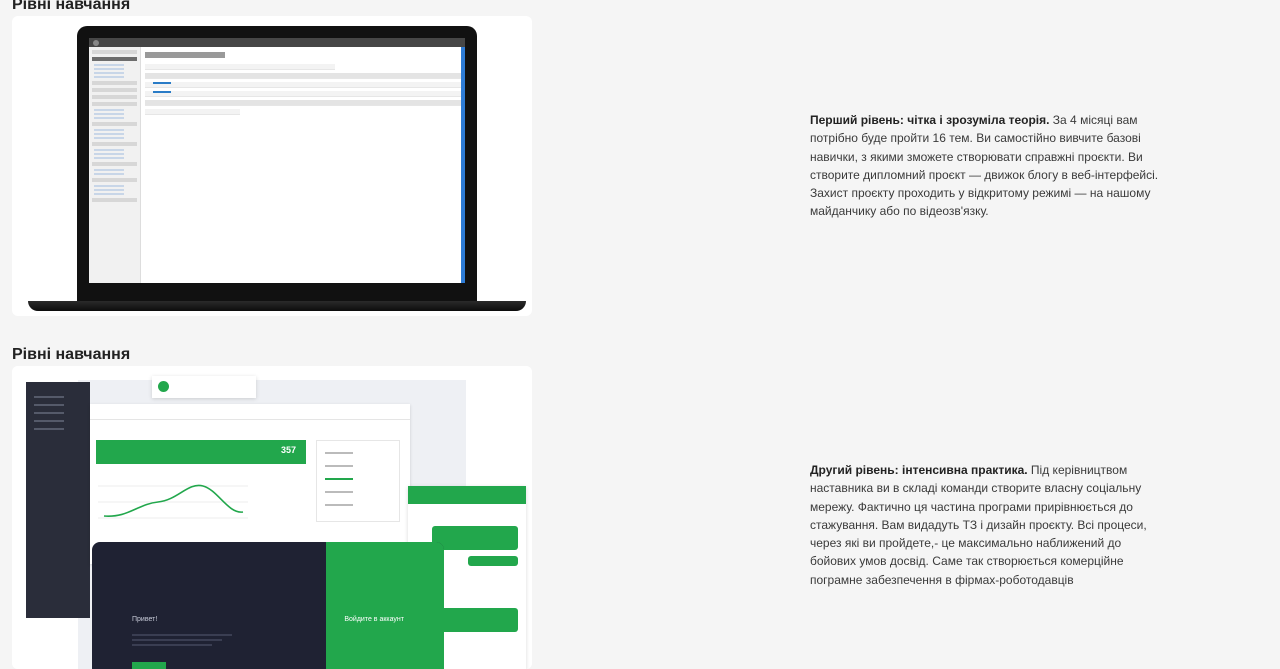  Describe the element at coordinates (145, 619) in the screenshot. I see `tablet-greeting: Привет!` at that location.